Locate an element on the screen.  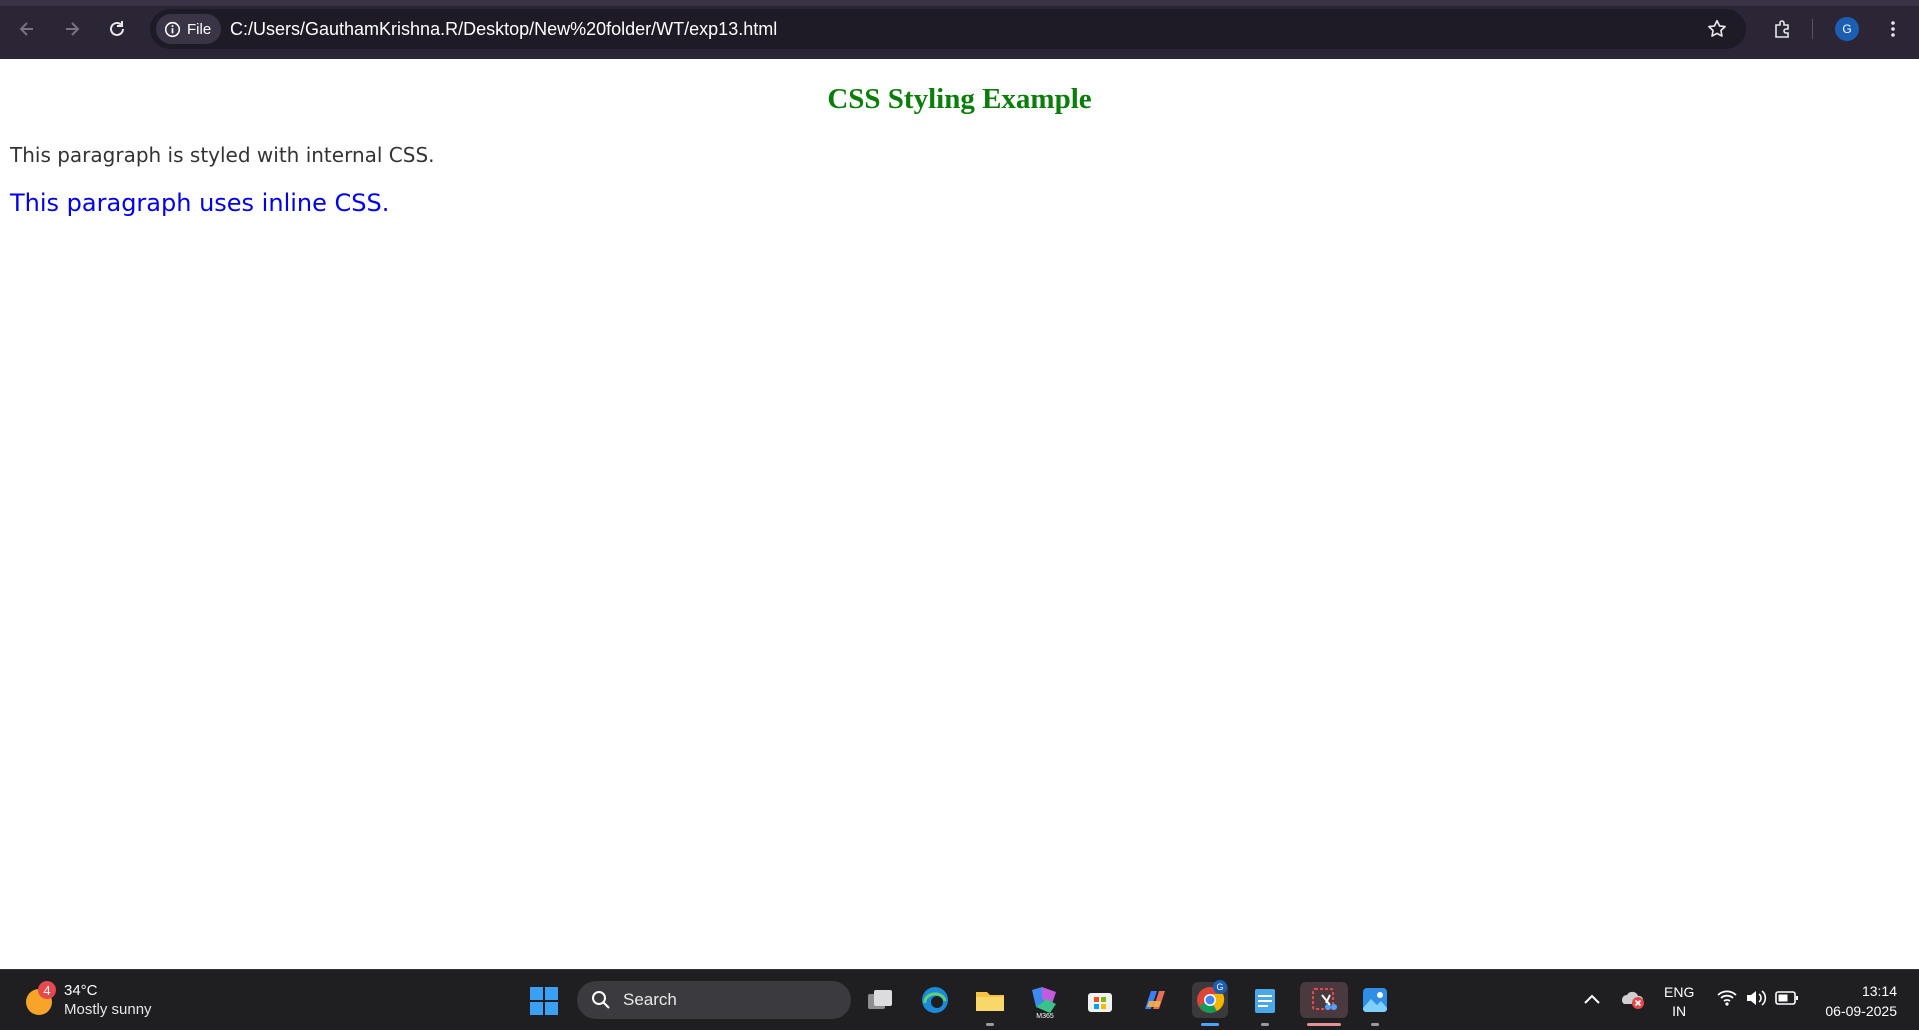
forward-arrow-icon is located at coordinates (73, 29).